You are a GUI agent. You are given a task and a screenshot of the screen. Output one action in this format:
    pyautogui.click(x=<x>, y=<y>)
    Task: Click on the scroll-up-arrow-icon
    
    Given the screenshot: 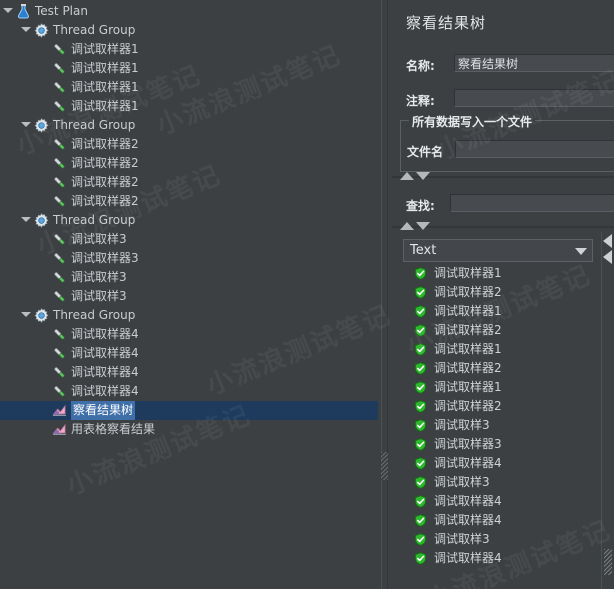 What is the action you would take?
    pyautogui.click(x=607, y=241)
    